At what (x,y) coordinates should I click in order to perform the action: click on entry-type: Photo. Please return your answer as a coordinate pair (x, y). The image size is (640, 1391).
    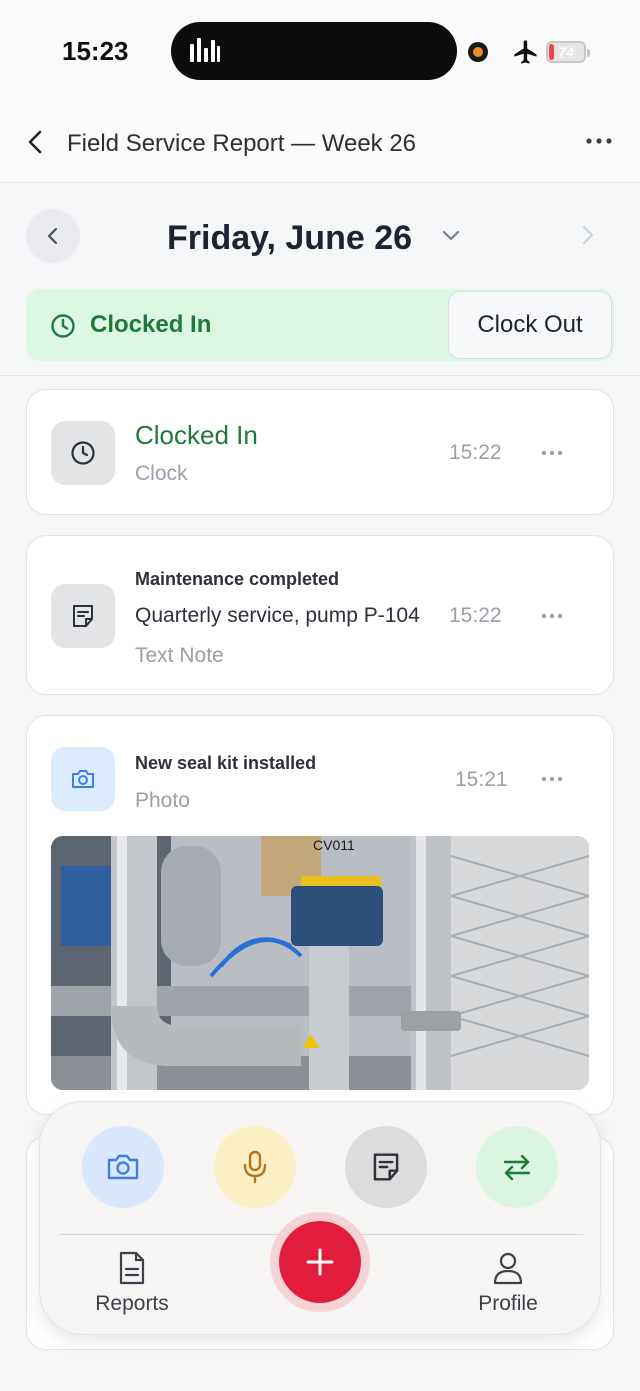
    Looking at the image, I should click on (162, 800).